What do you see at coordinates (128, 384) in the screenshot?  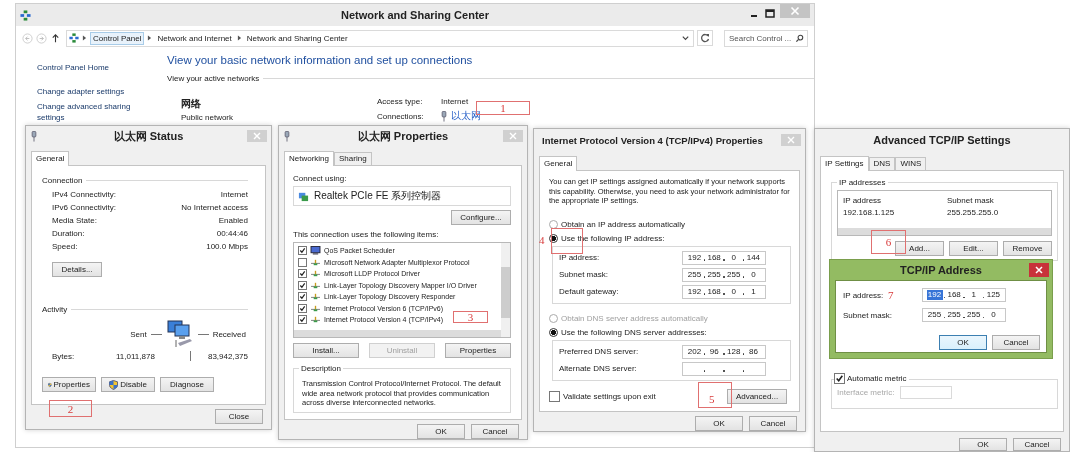 I see `action-button: Disable` at bounding box center [128, 384].